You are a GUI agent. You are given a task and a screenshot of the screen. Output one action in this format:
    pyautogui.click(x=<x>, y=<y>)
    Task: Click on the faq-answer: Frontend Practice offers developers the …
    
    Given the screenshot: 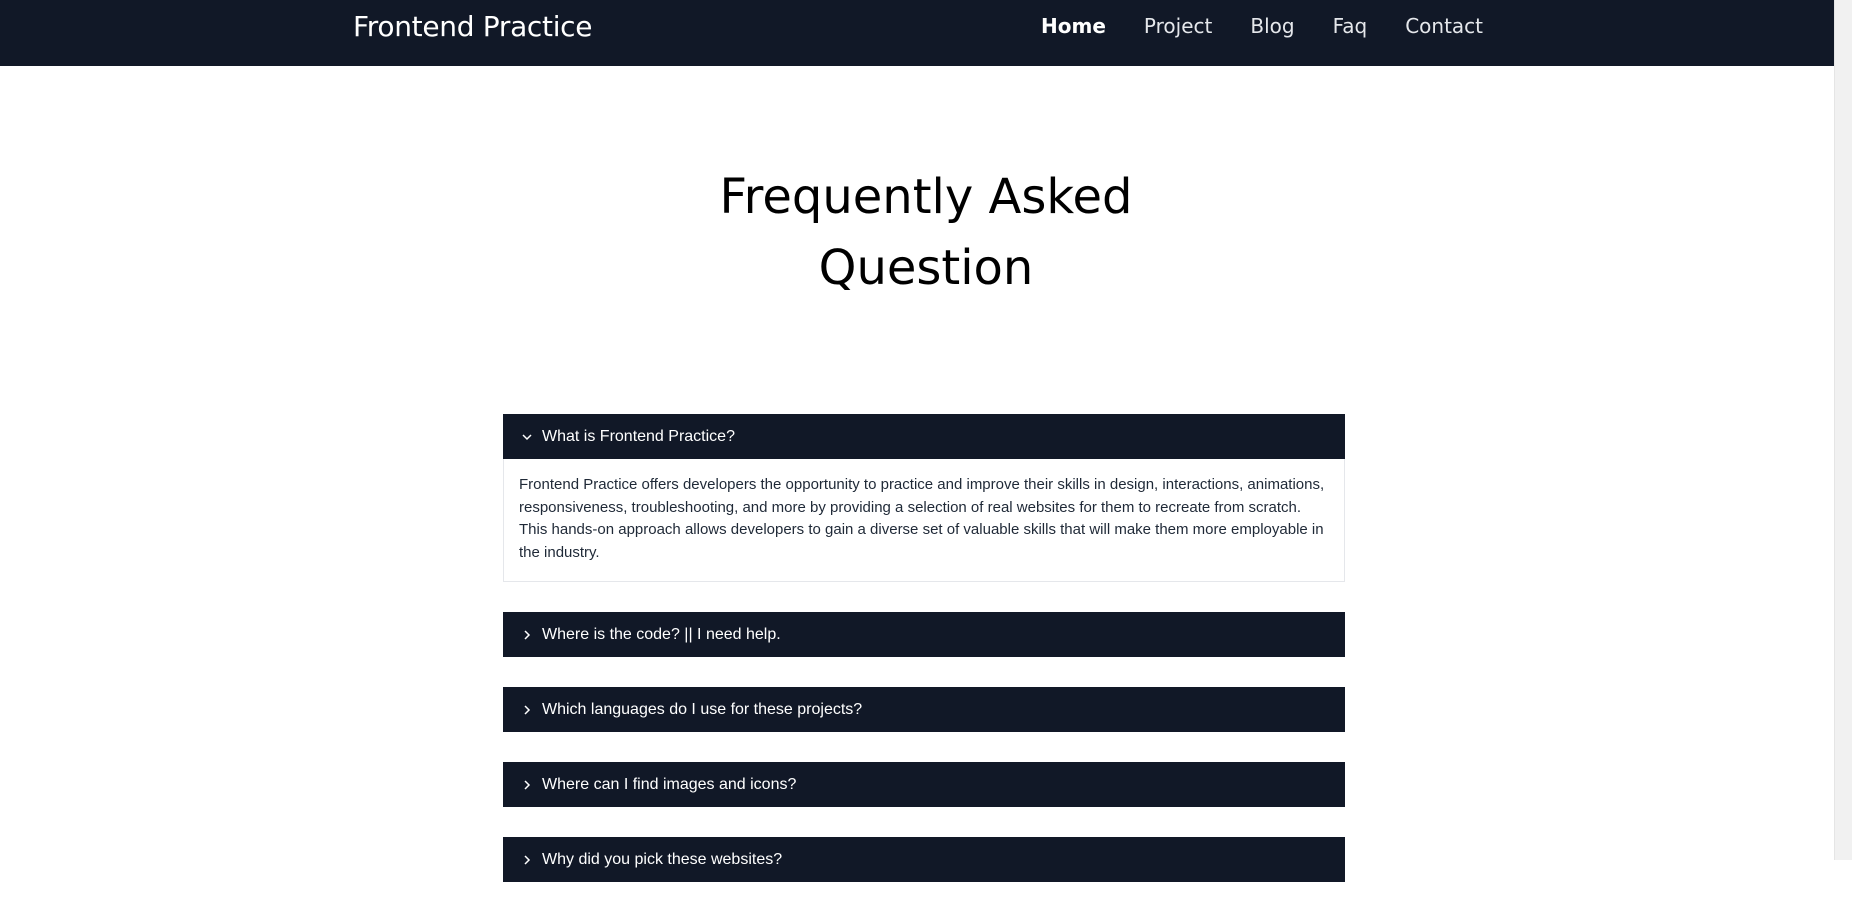 What is the action you would take?
    pyautogui.click(x=924, y=520)
    